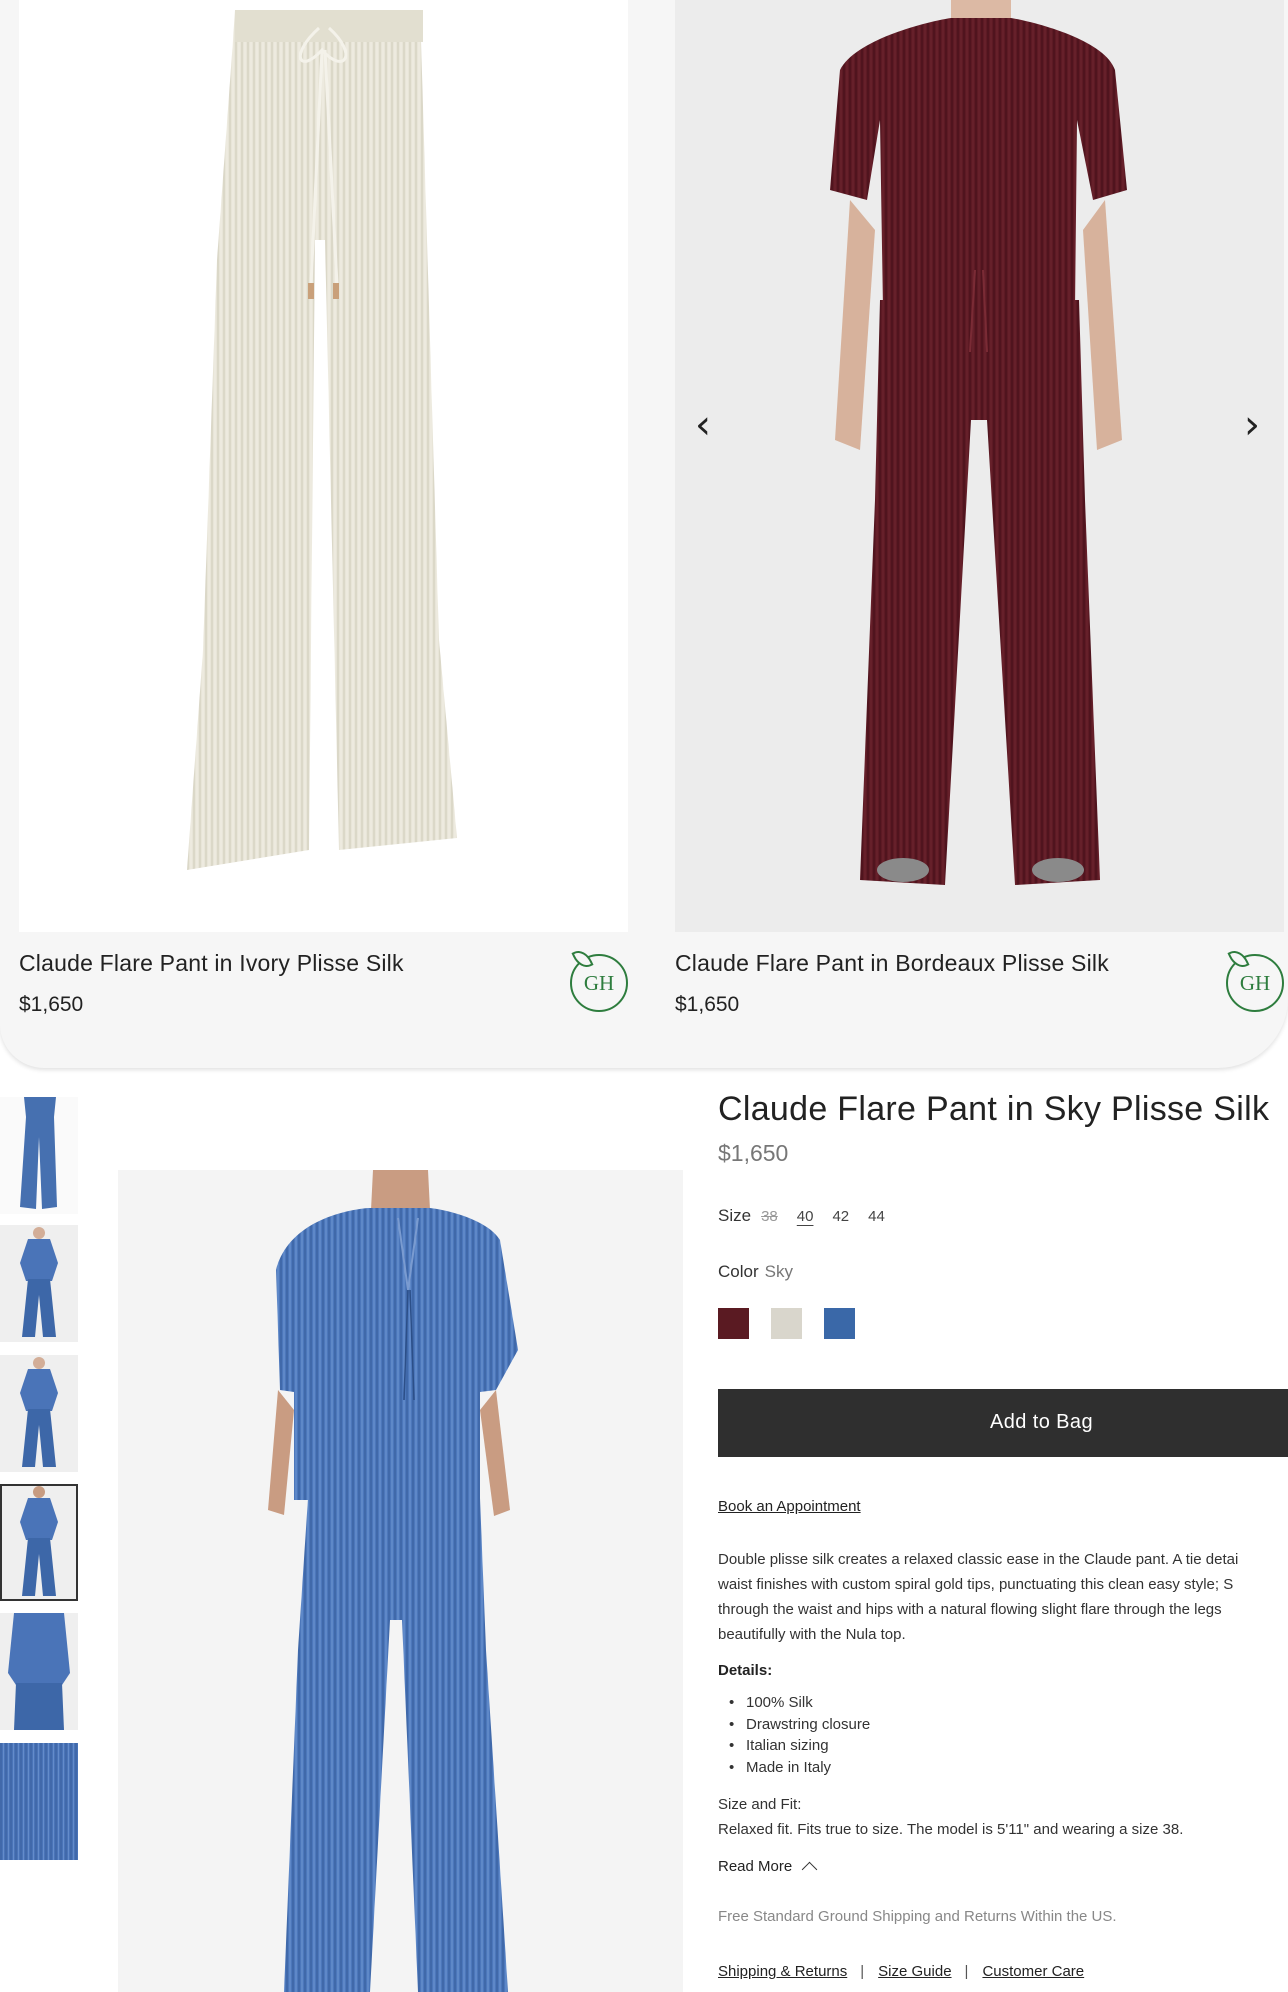 The image size is (1288, 1992). What do you see at coordinates (735, 1215) in the screenshot?
I see `size-label: Size` at bounding box center [735, 1215].